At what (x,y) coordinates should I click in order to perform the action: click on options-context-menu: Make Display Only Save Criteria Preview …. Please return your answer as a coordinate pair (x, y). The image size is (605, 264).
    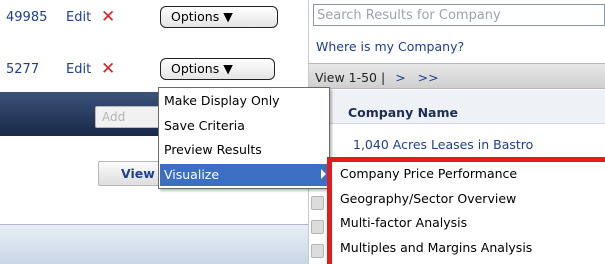
    Looking at the image, I should click on (244, 138).